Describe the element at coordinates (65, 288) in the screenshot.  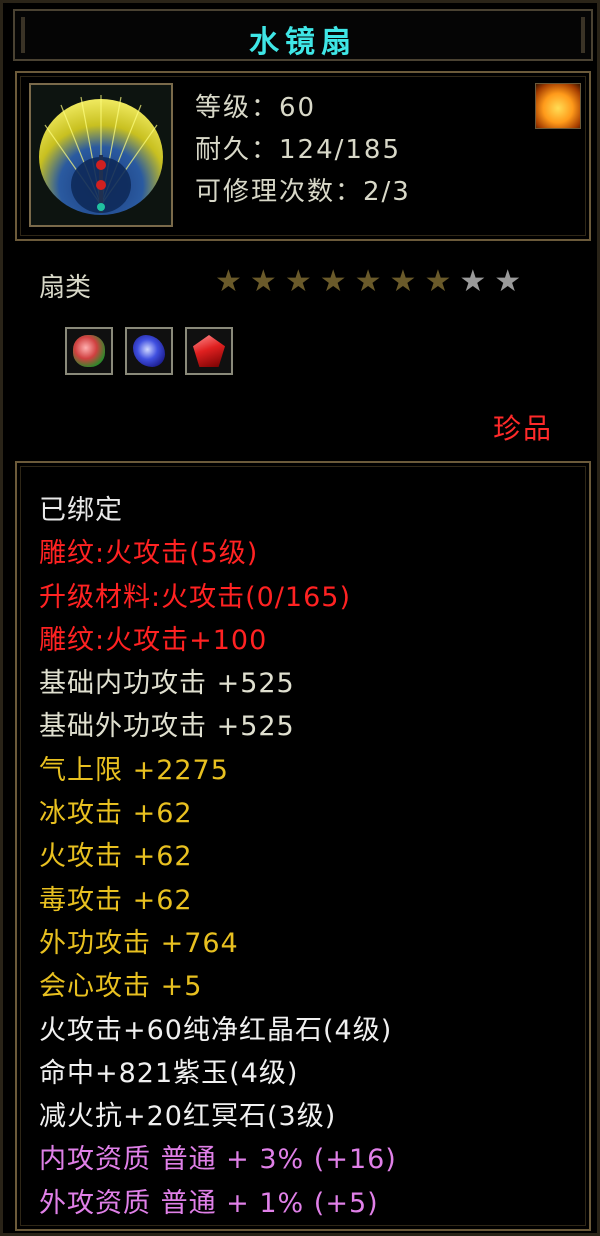
I see `item-category: 扇类` at that location.